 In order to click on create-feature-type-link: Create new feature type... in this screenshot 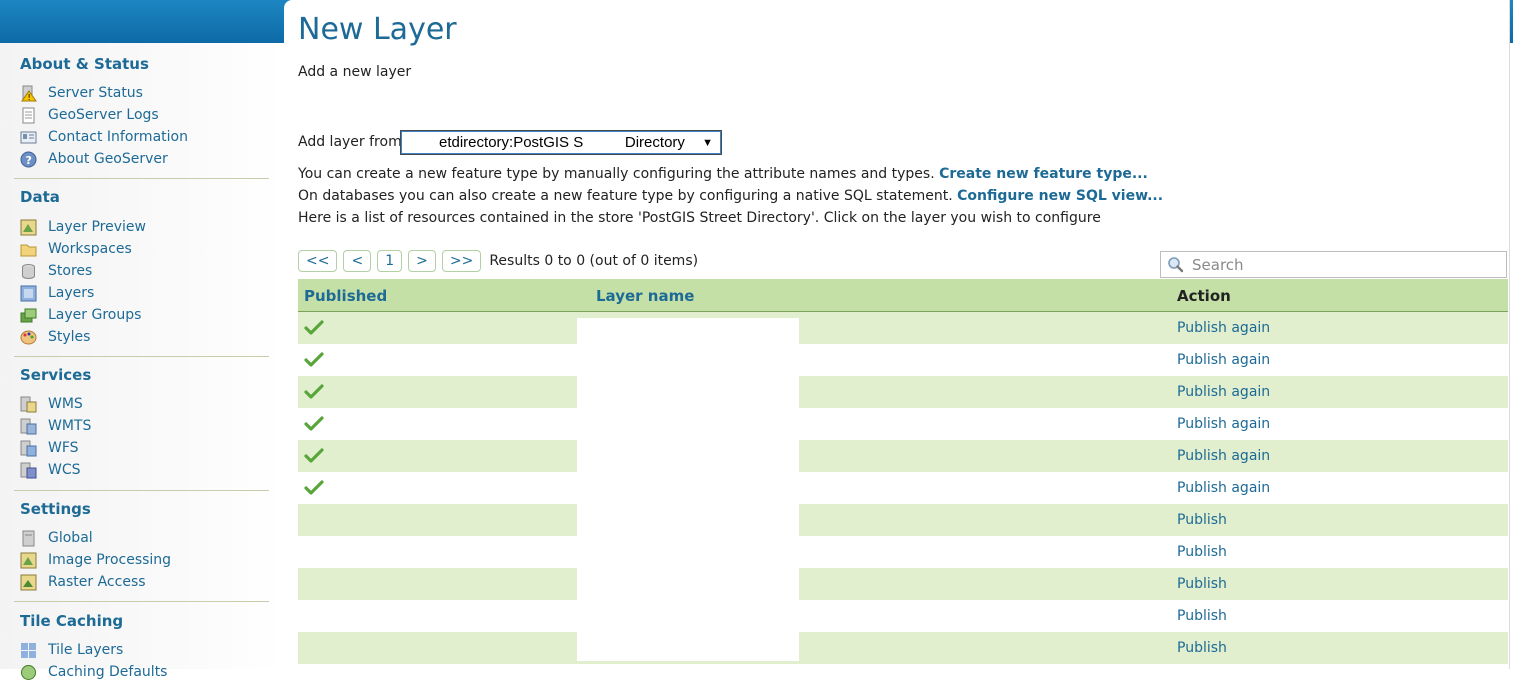, I will do `click(1043, 174)`.